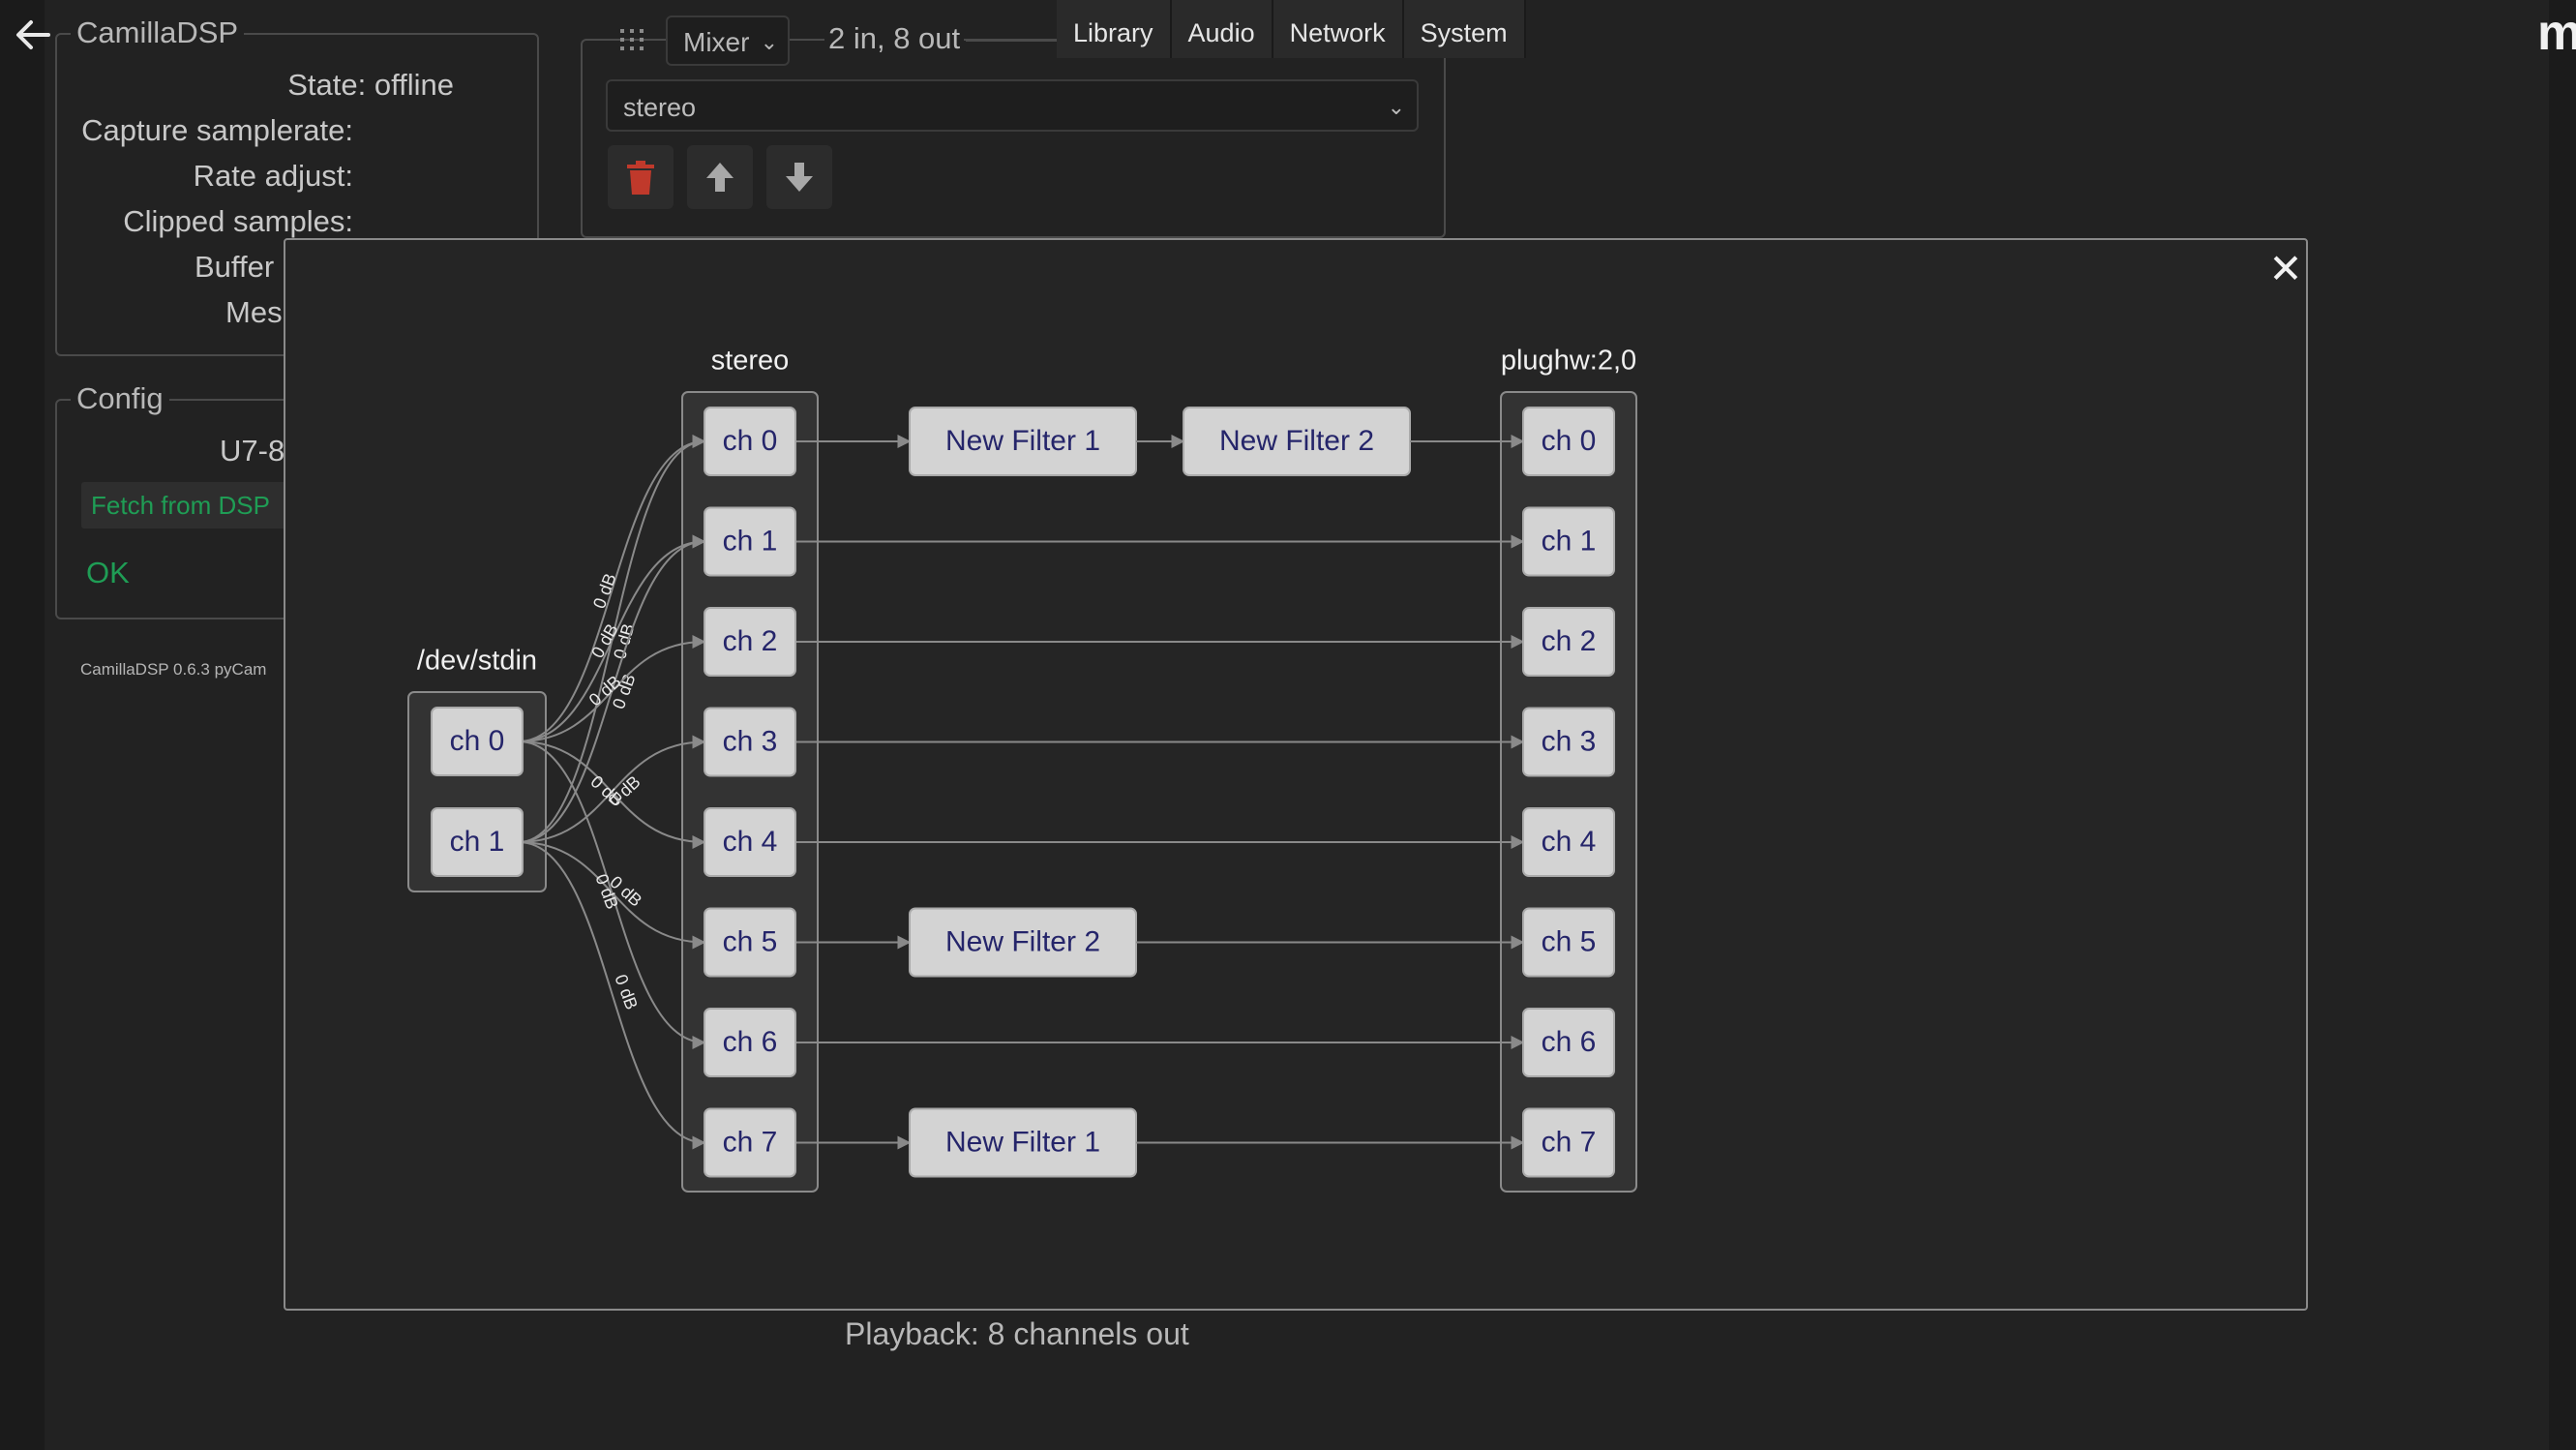 The image size is (2576, 1450). I want to click on mixer-channel-node-label: ch 7, so click(750, 1142).